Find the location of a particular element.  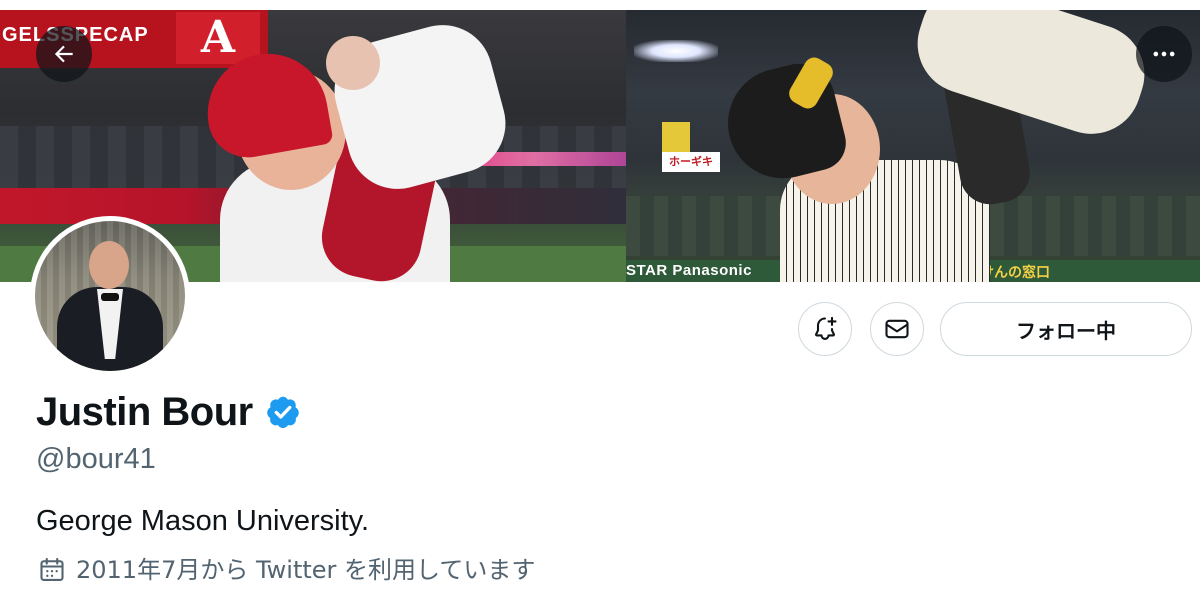

notifications-button is located at coordinates (825, 329).